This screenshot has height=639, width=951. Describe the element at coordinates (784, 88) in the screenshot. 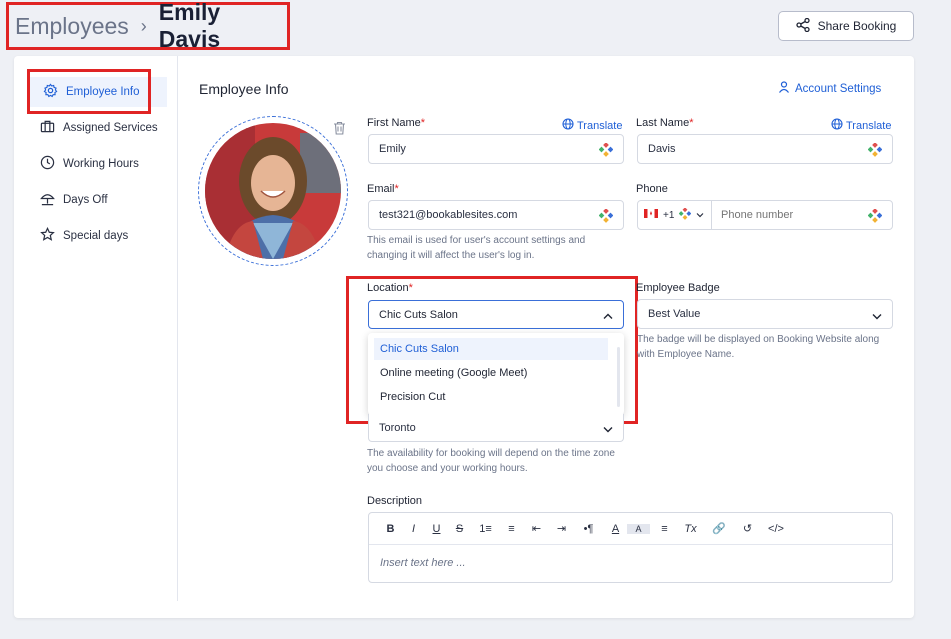

I see `user-icon` at that location.